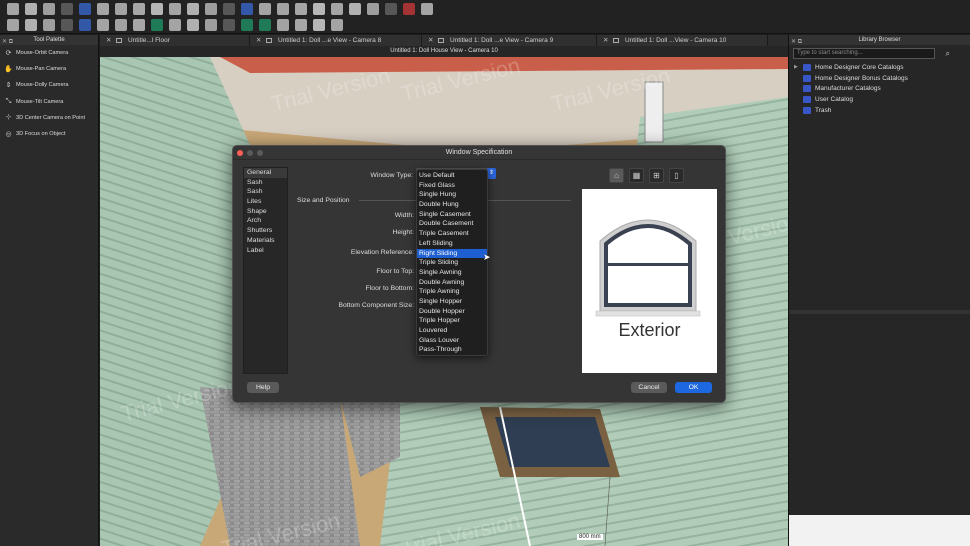 This screenshot has height=546, width=970. What do you see at coordinates (103, 25) in the screenshot?
I see `layers-icon` at bounding box center [103, 25].